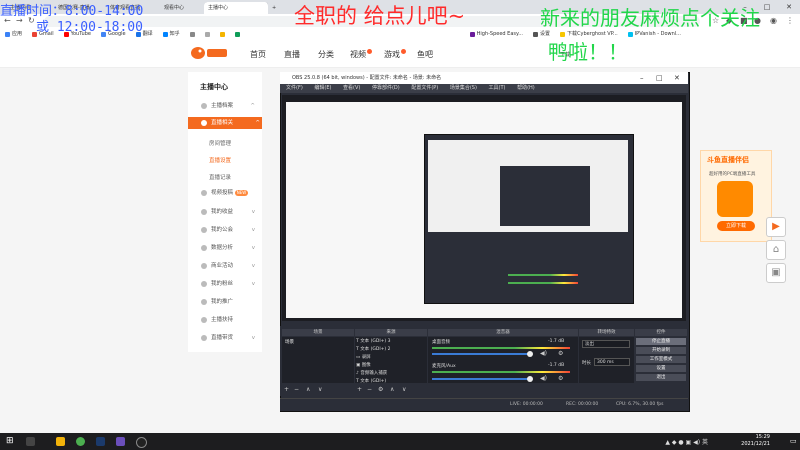 The image size is (800, 450). I want to click on stop-streaming-button: 停止直播, so click(661, 341).